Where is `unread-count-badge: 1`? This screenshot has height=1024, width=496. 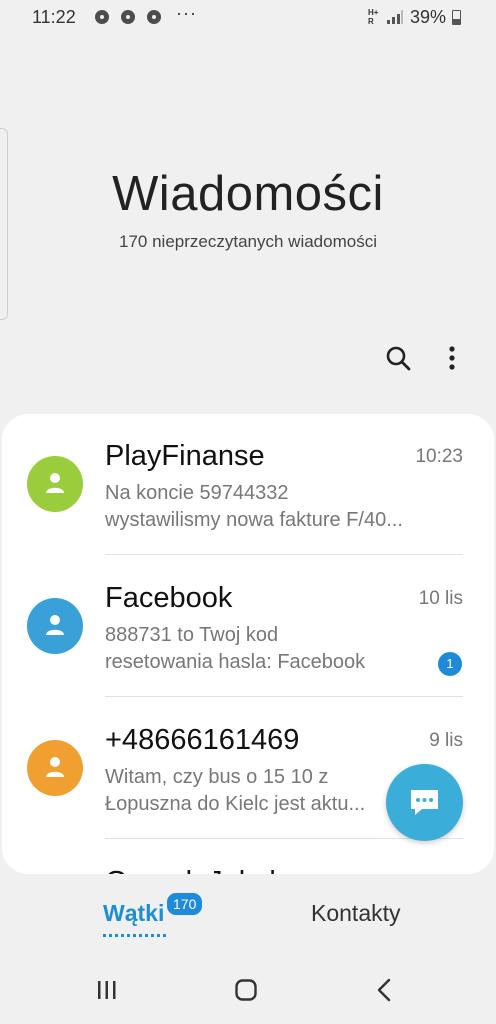
unread-count-badge: 1 is located at coordinates (450, 664).